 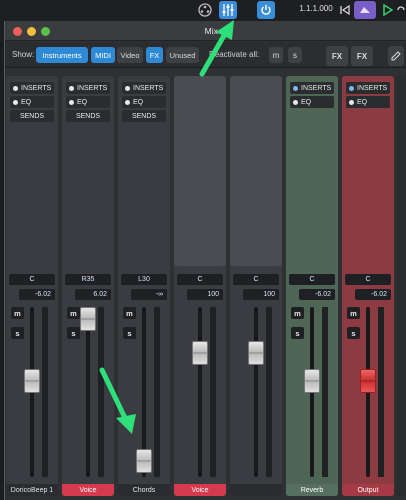 What do you see at coordinates (130, 55) in the screenshot?
I see `filter-video-button: Video` at bounding box center [130, 55].